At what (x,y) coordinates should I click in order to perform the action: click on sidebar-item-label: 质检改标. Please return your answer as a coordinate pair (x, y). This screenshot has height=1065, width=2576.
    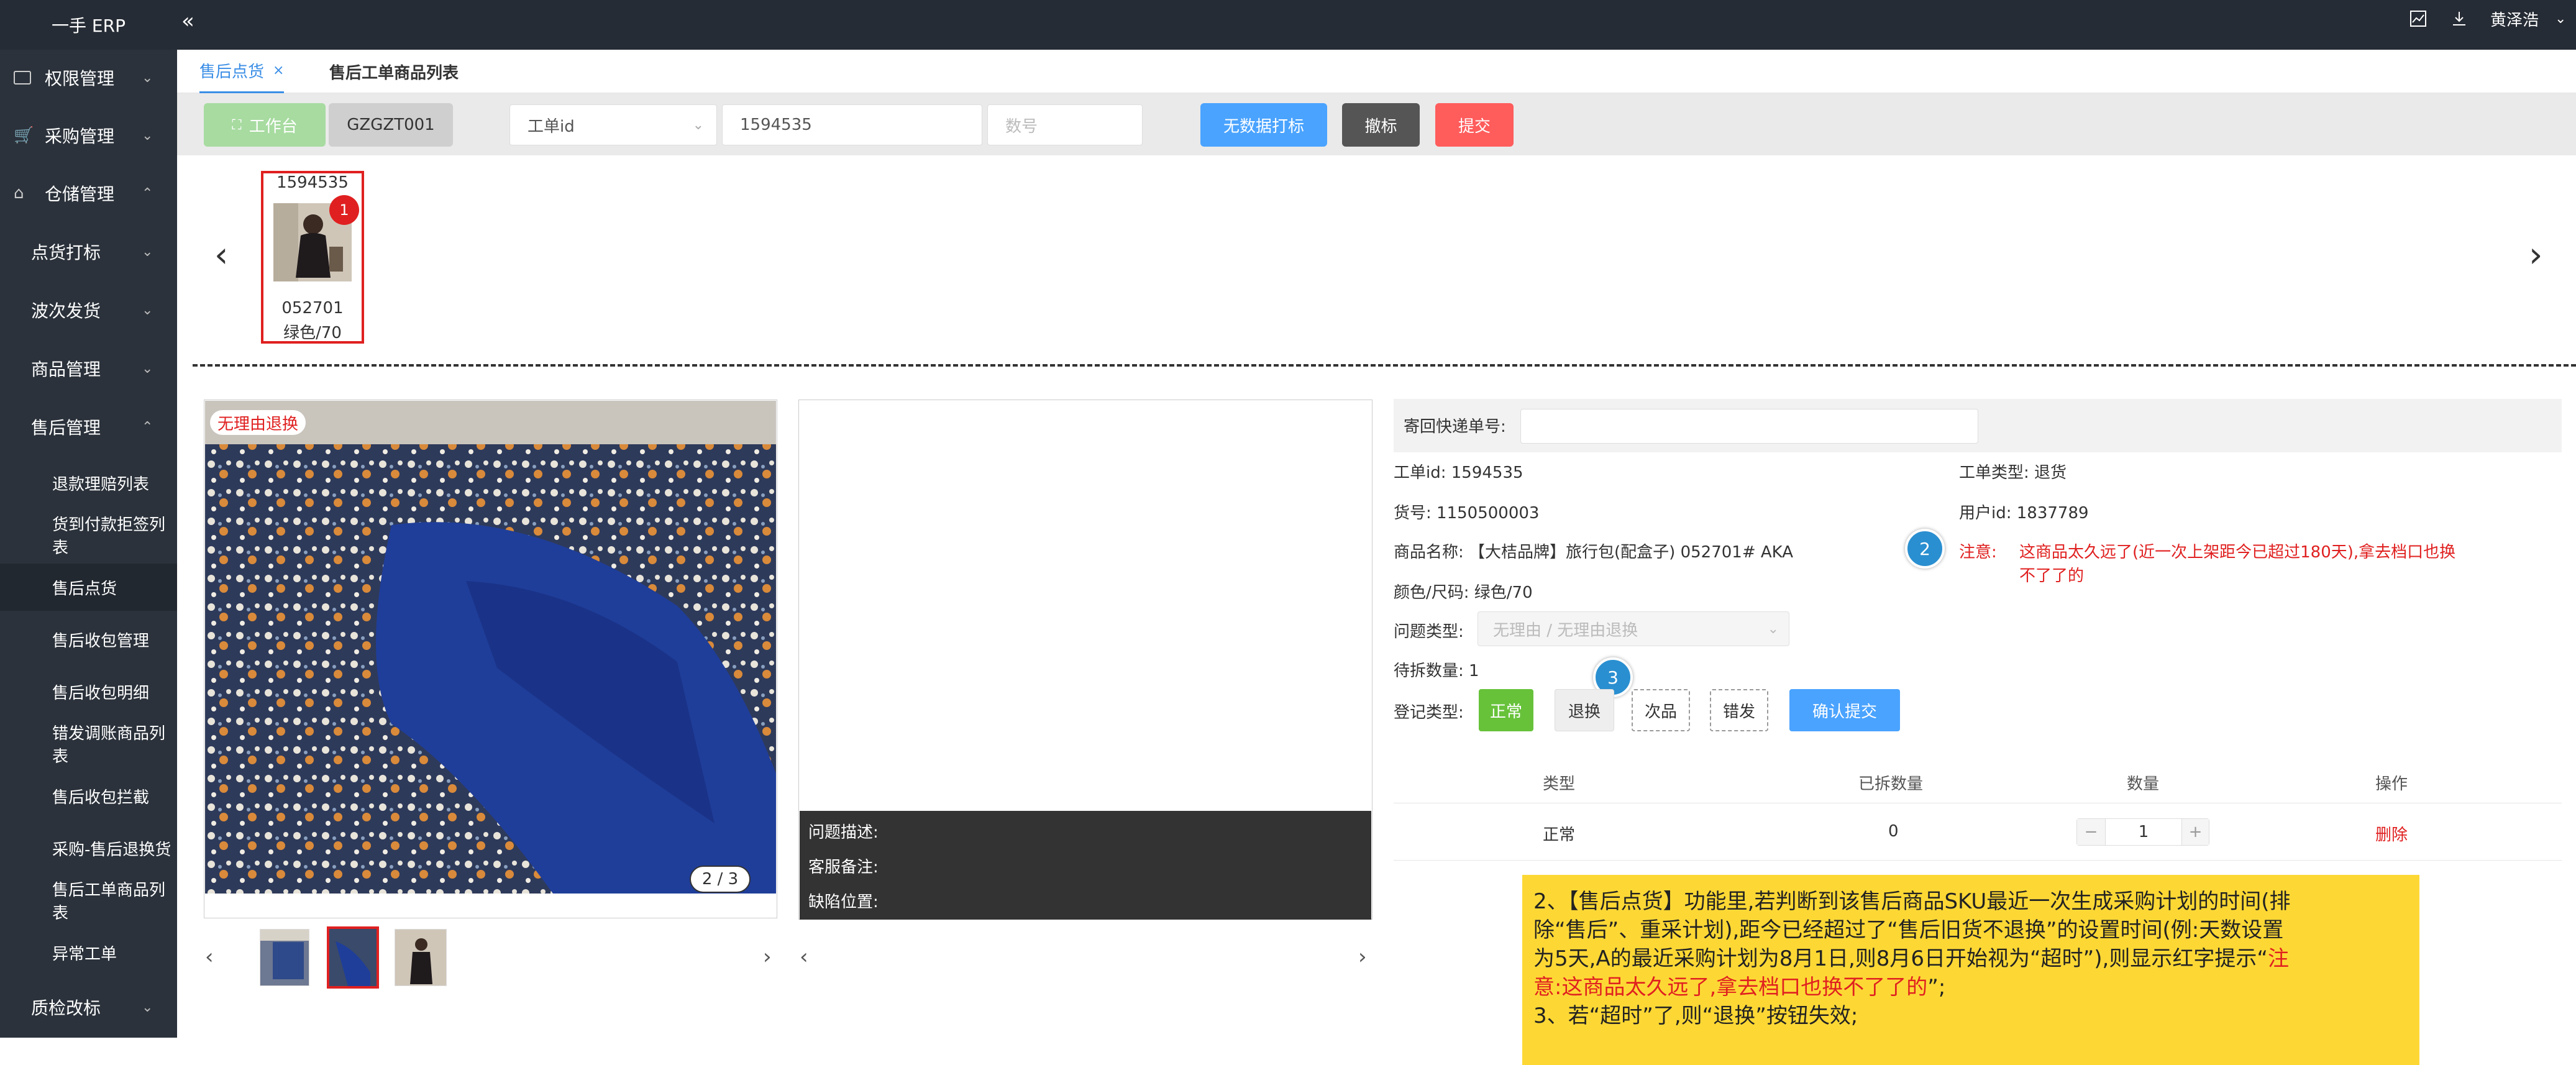
    Looking at the image, I should click on (66, 1008).